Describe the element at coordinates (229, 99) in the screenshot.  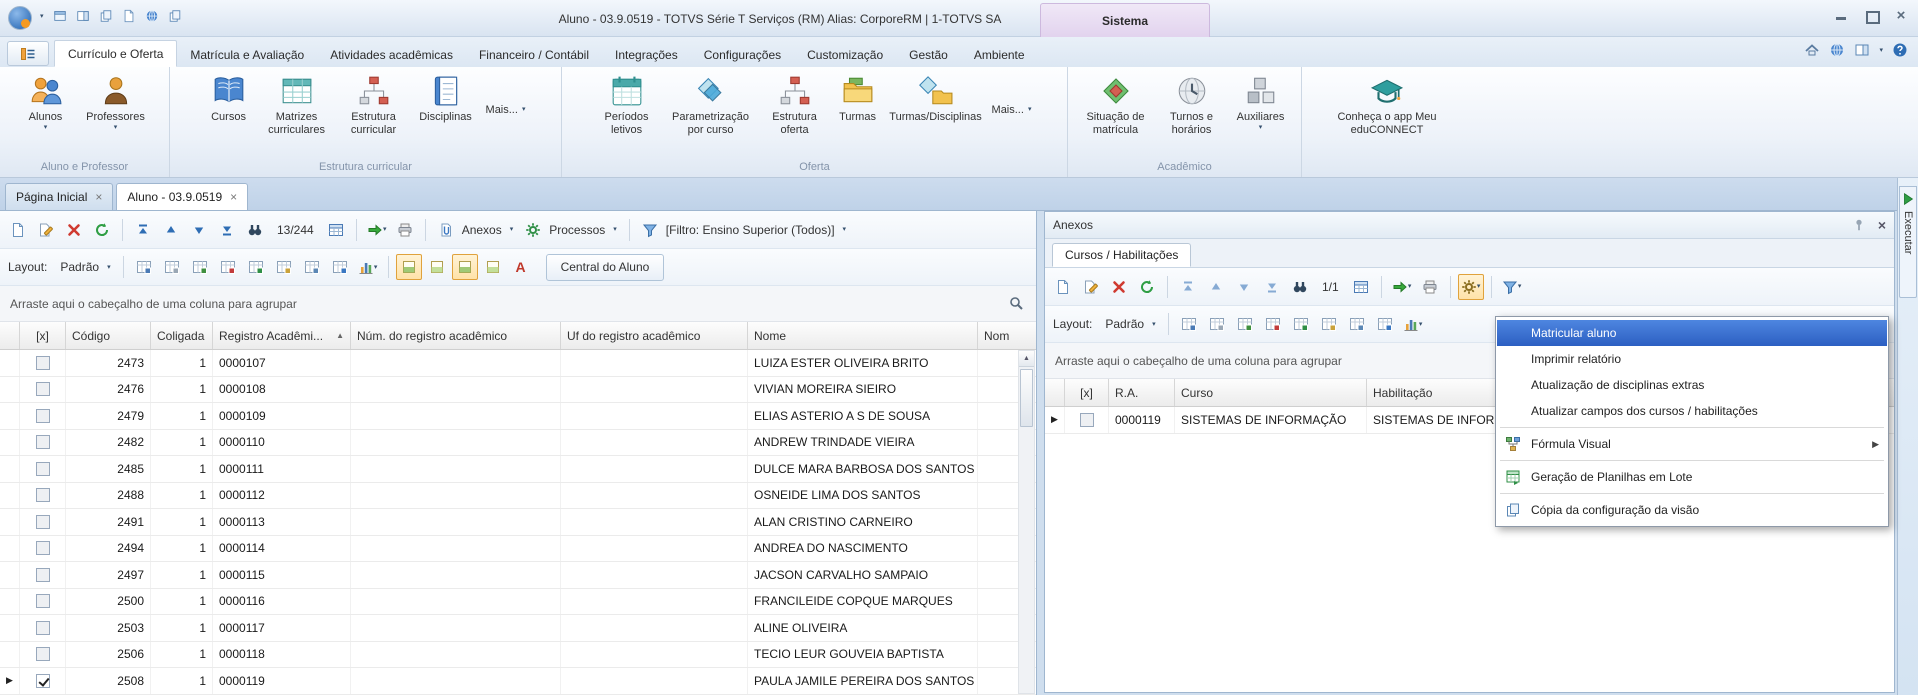
I see `ribbon-button-cursos: Cursos` at that location.